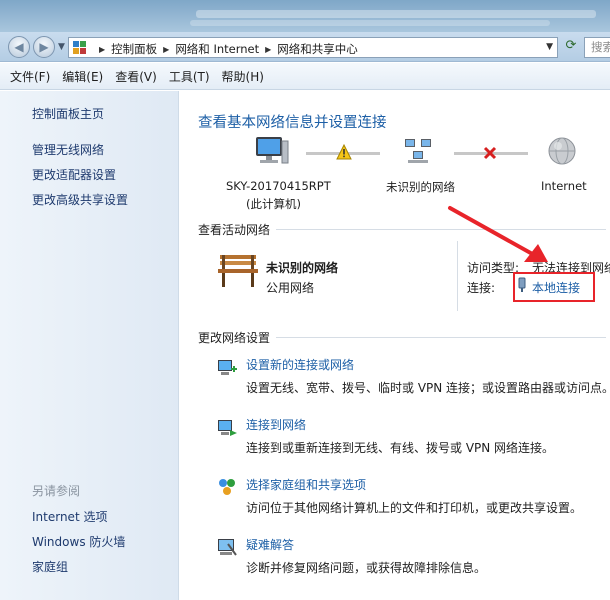 Image resolution: width=610 pixels, height=600 pixels. I want to click on annotation-arrow-icon, so click(498, 234).